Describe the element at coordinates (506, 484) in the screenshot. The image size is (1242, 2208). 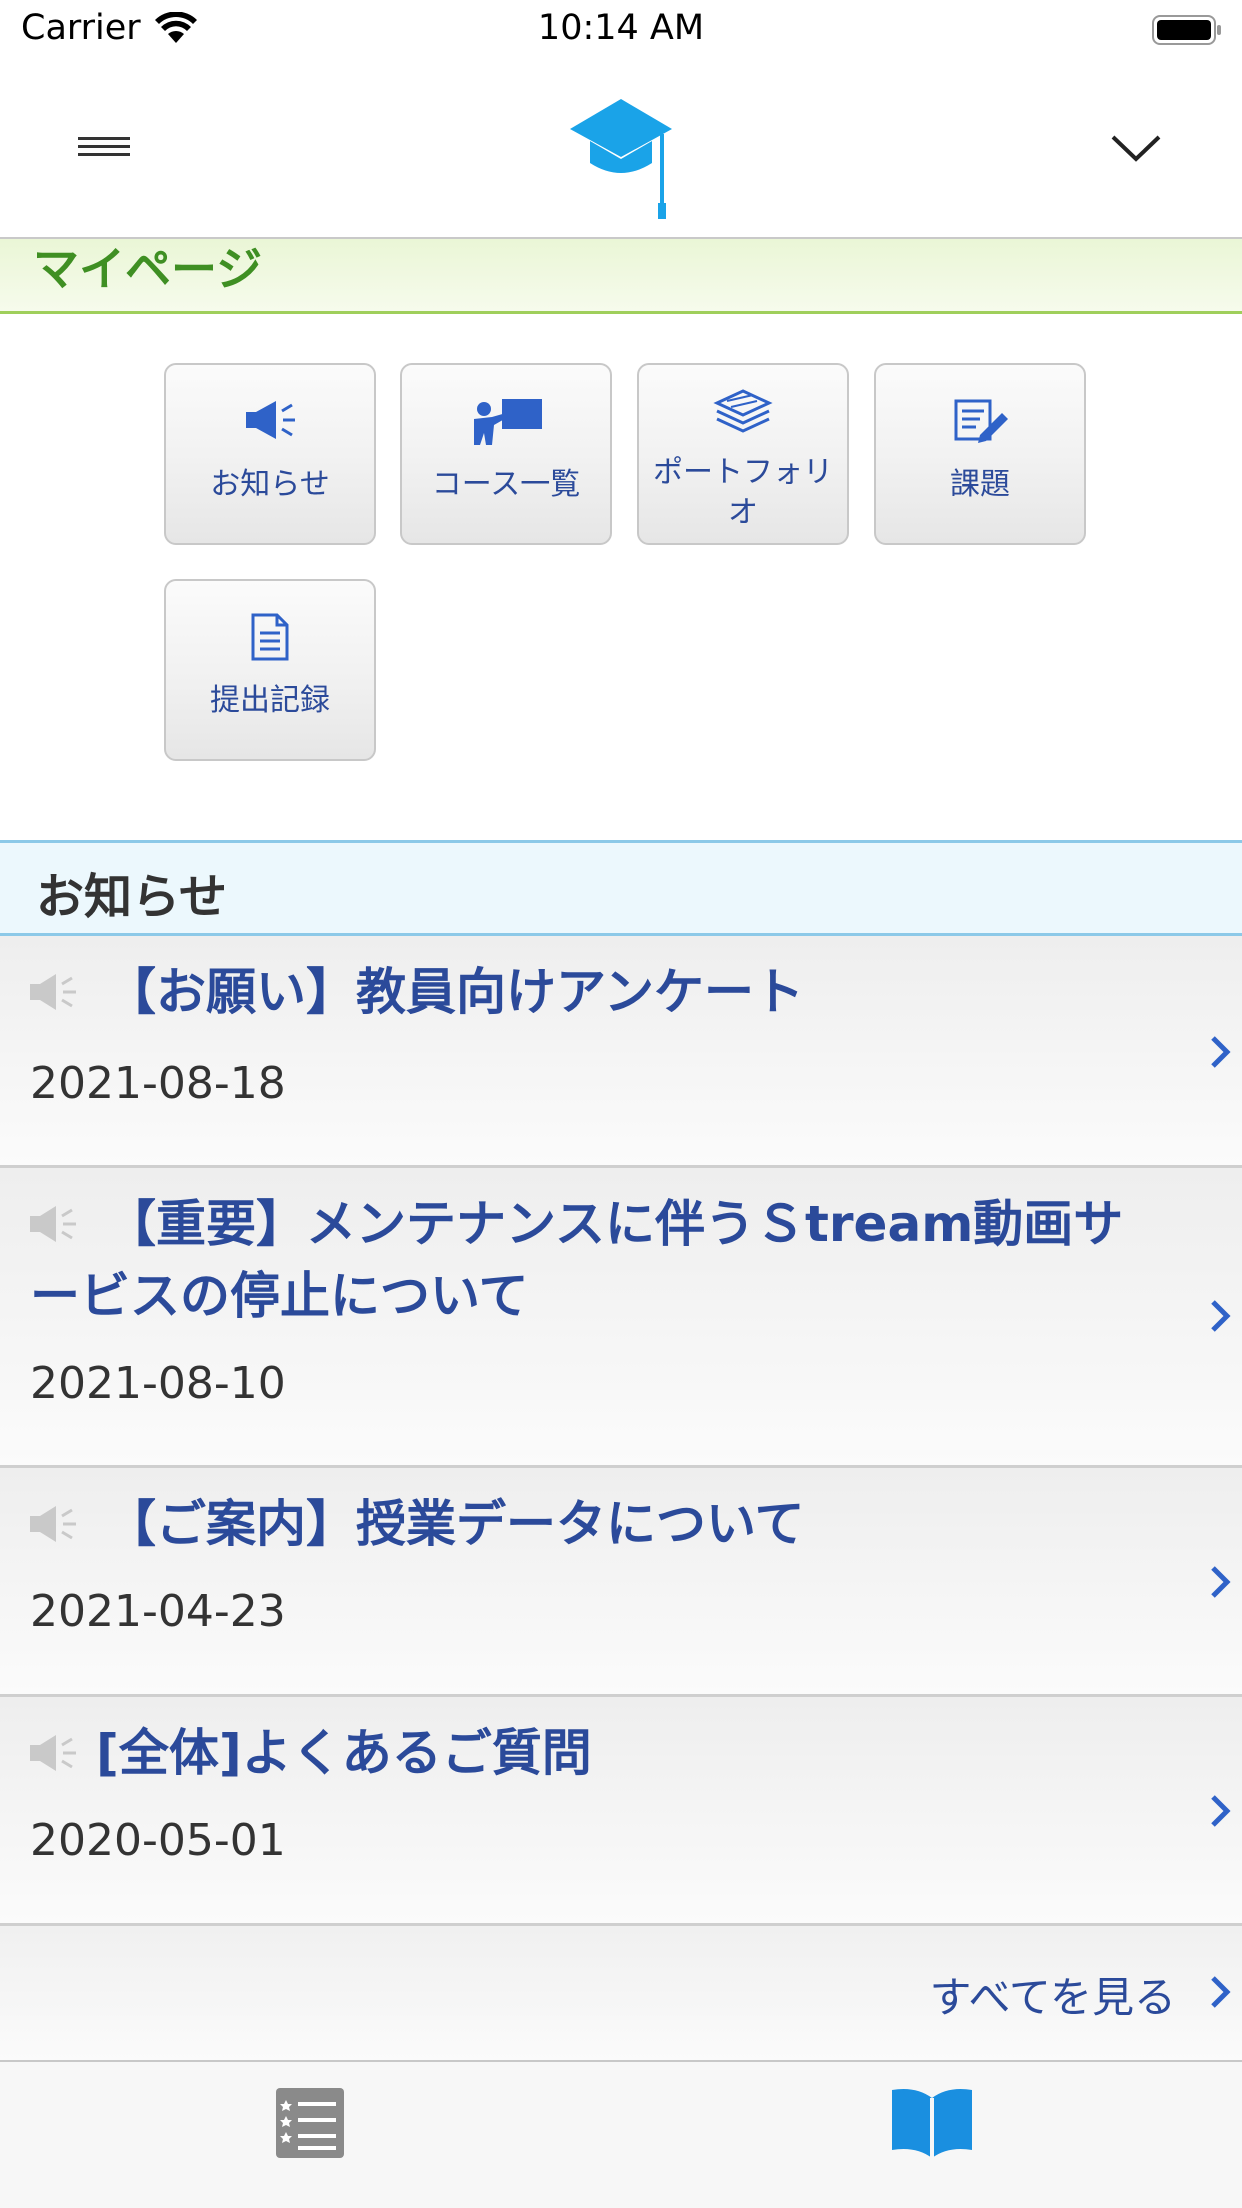
I see `tile-label: コース一覧` at that location.